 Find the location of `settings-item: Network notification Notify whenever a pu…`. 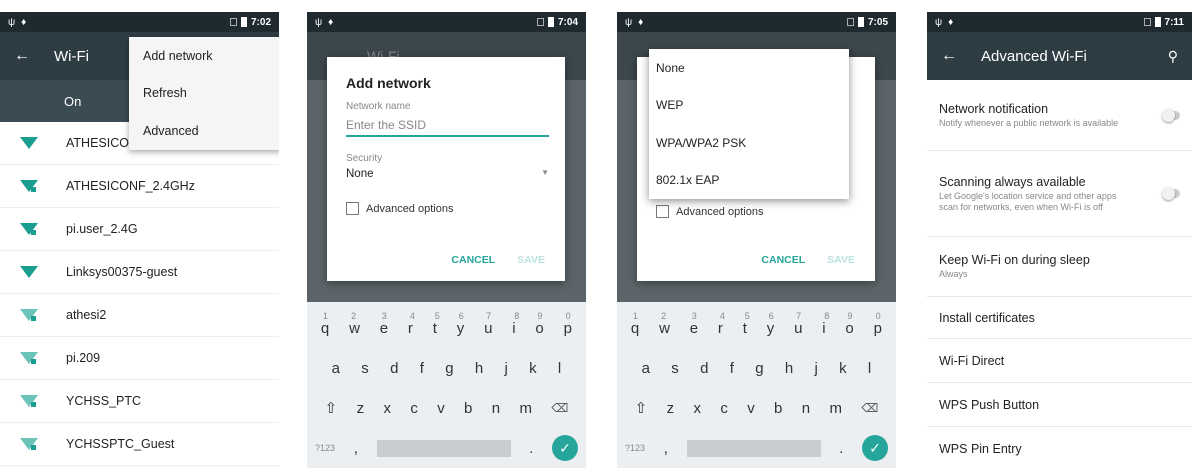

settings-item: Network notification Notify whenever a pu… is located at coordinates (1059, 115).